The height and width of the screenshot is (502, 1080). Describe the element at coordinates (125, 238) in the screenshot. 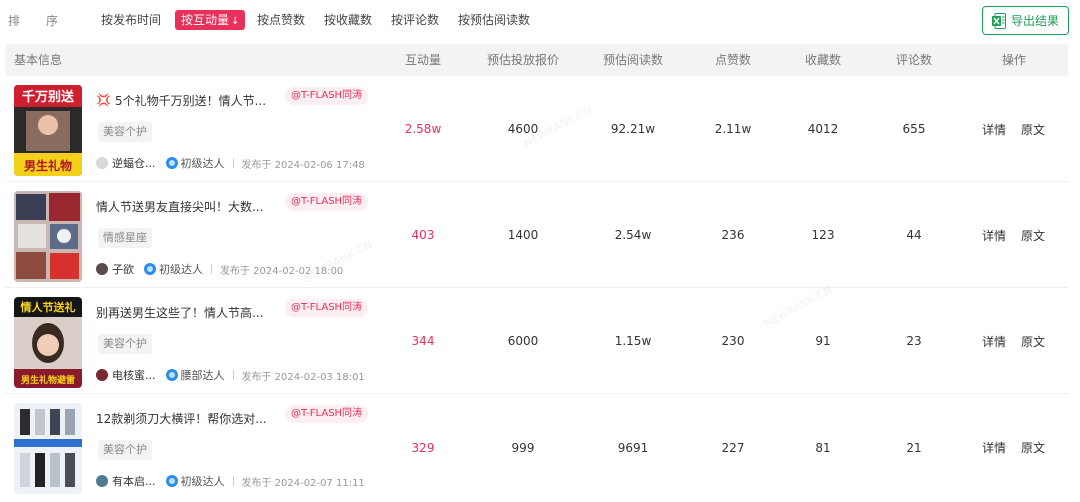

I see `category-tag: 情感星座` at that location.